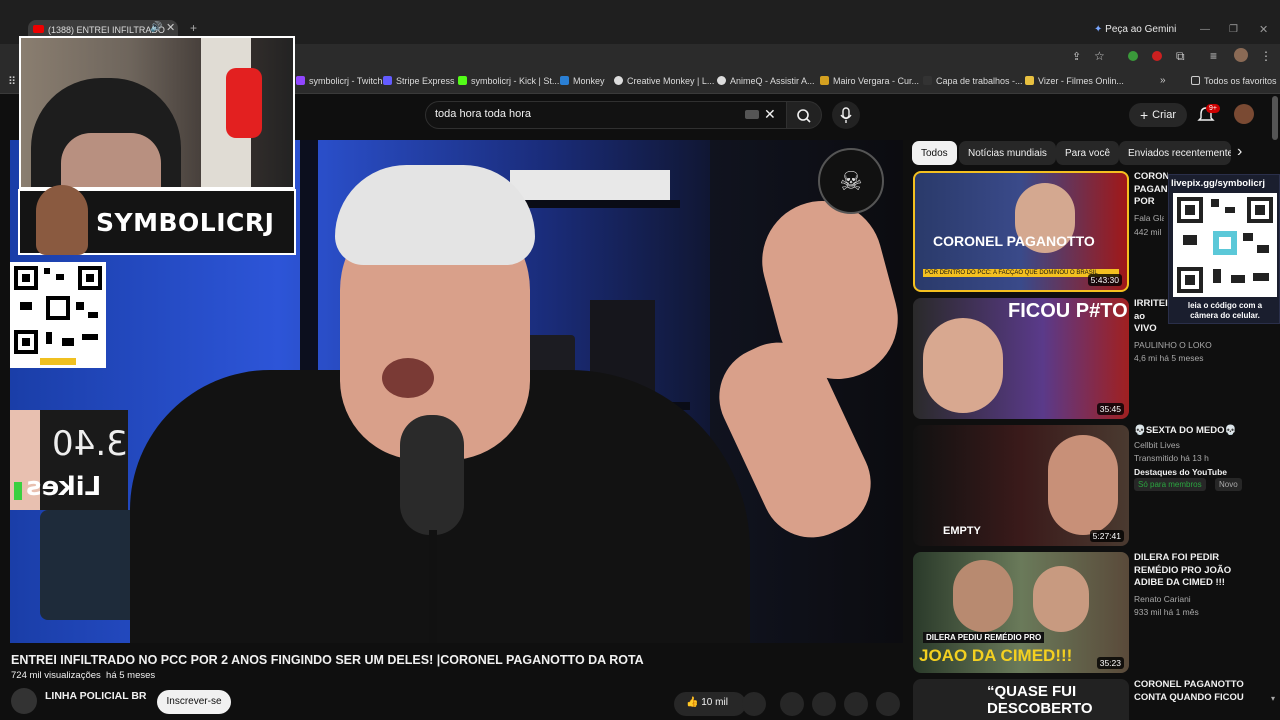  I want to click on likes-bar, so click(18, 491).